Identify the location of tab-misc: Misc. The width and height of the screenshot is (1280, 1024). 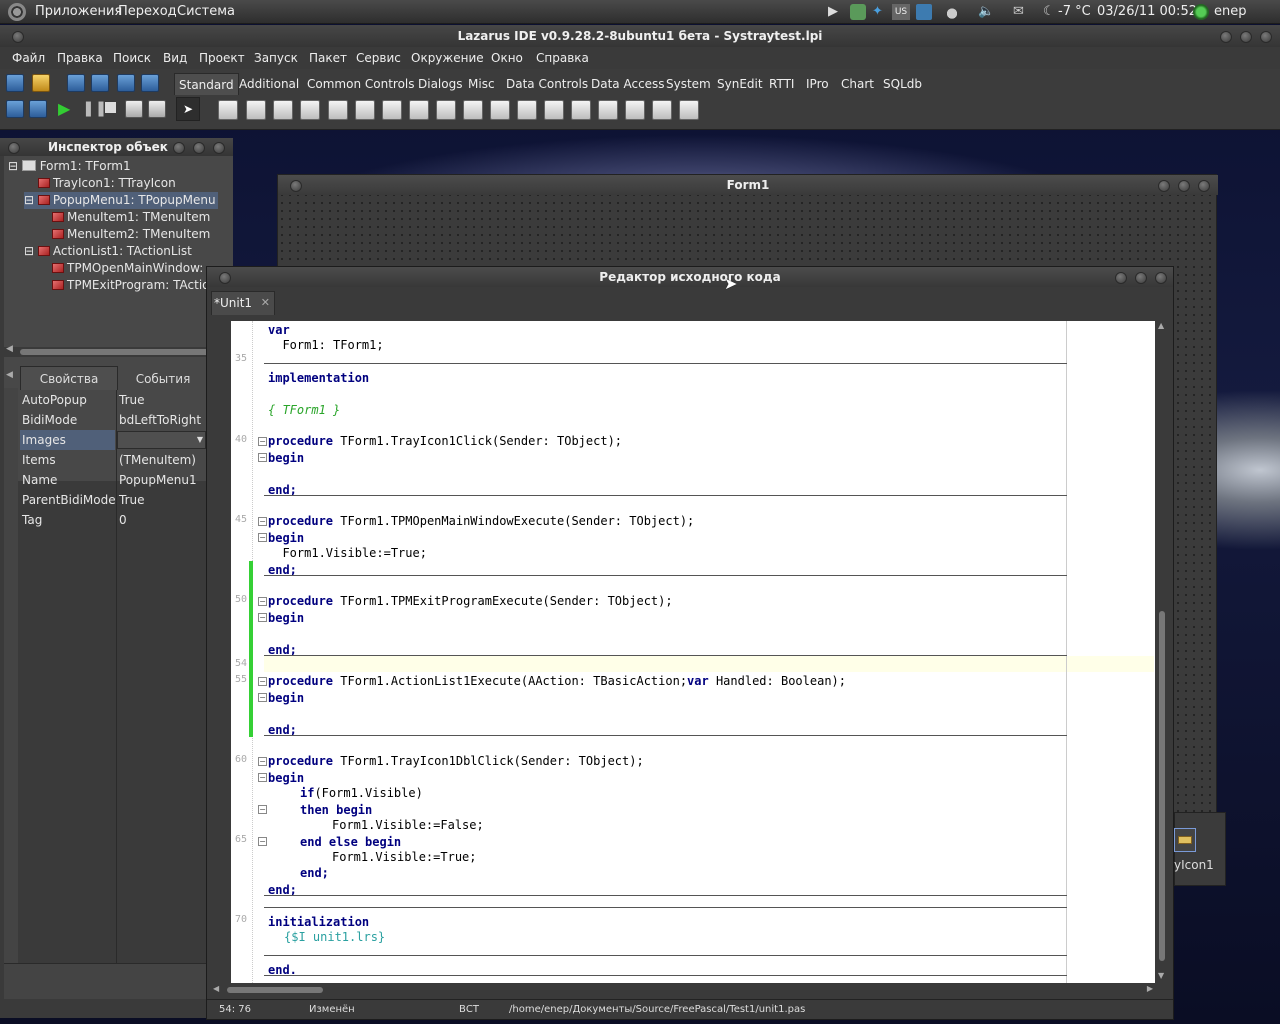
(481, 84).